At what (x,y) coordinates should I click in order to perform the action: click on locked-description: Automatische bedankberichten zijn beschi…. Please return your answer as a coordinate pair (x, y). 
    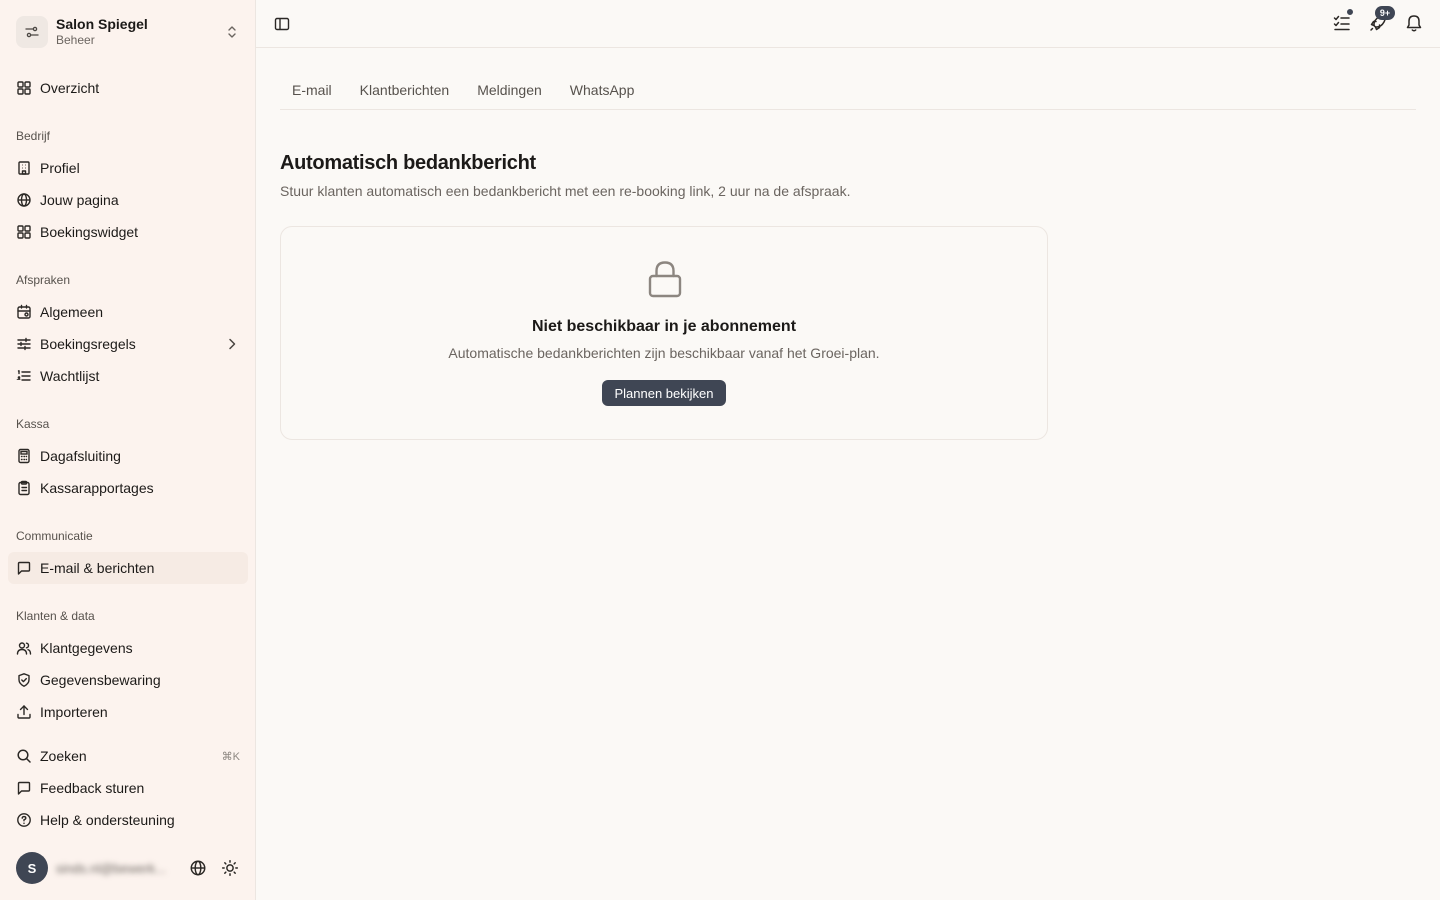
    Looking at the image, I should click on (664, 353).